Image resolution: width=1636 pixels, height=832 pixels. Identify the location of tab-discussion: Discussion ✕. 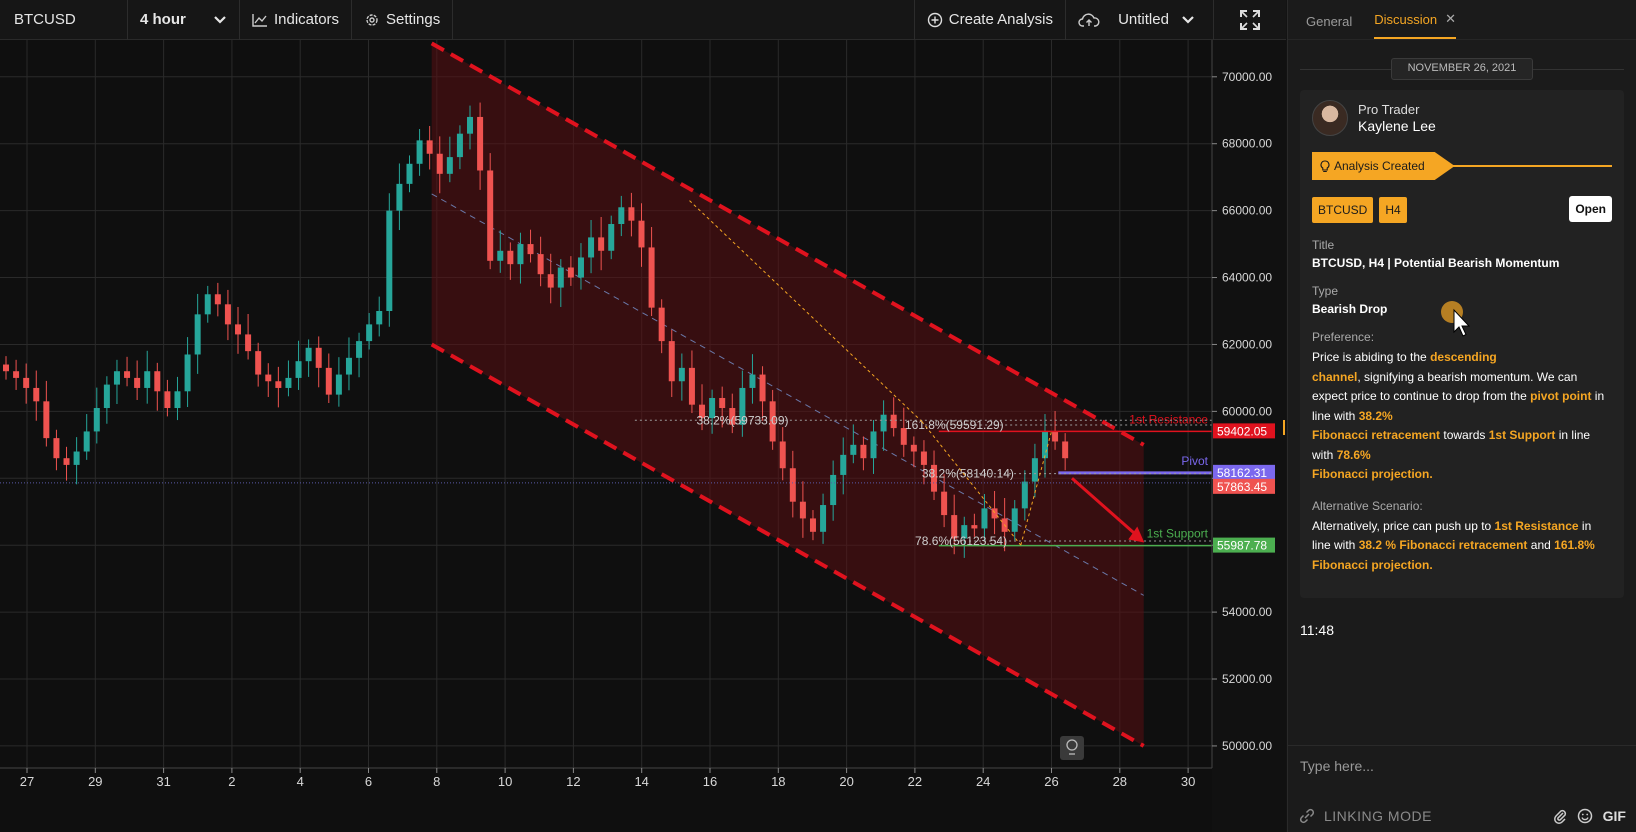
(1415, 25).